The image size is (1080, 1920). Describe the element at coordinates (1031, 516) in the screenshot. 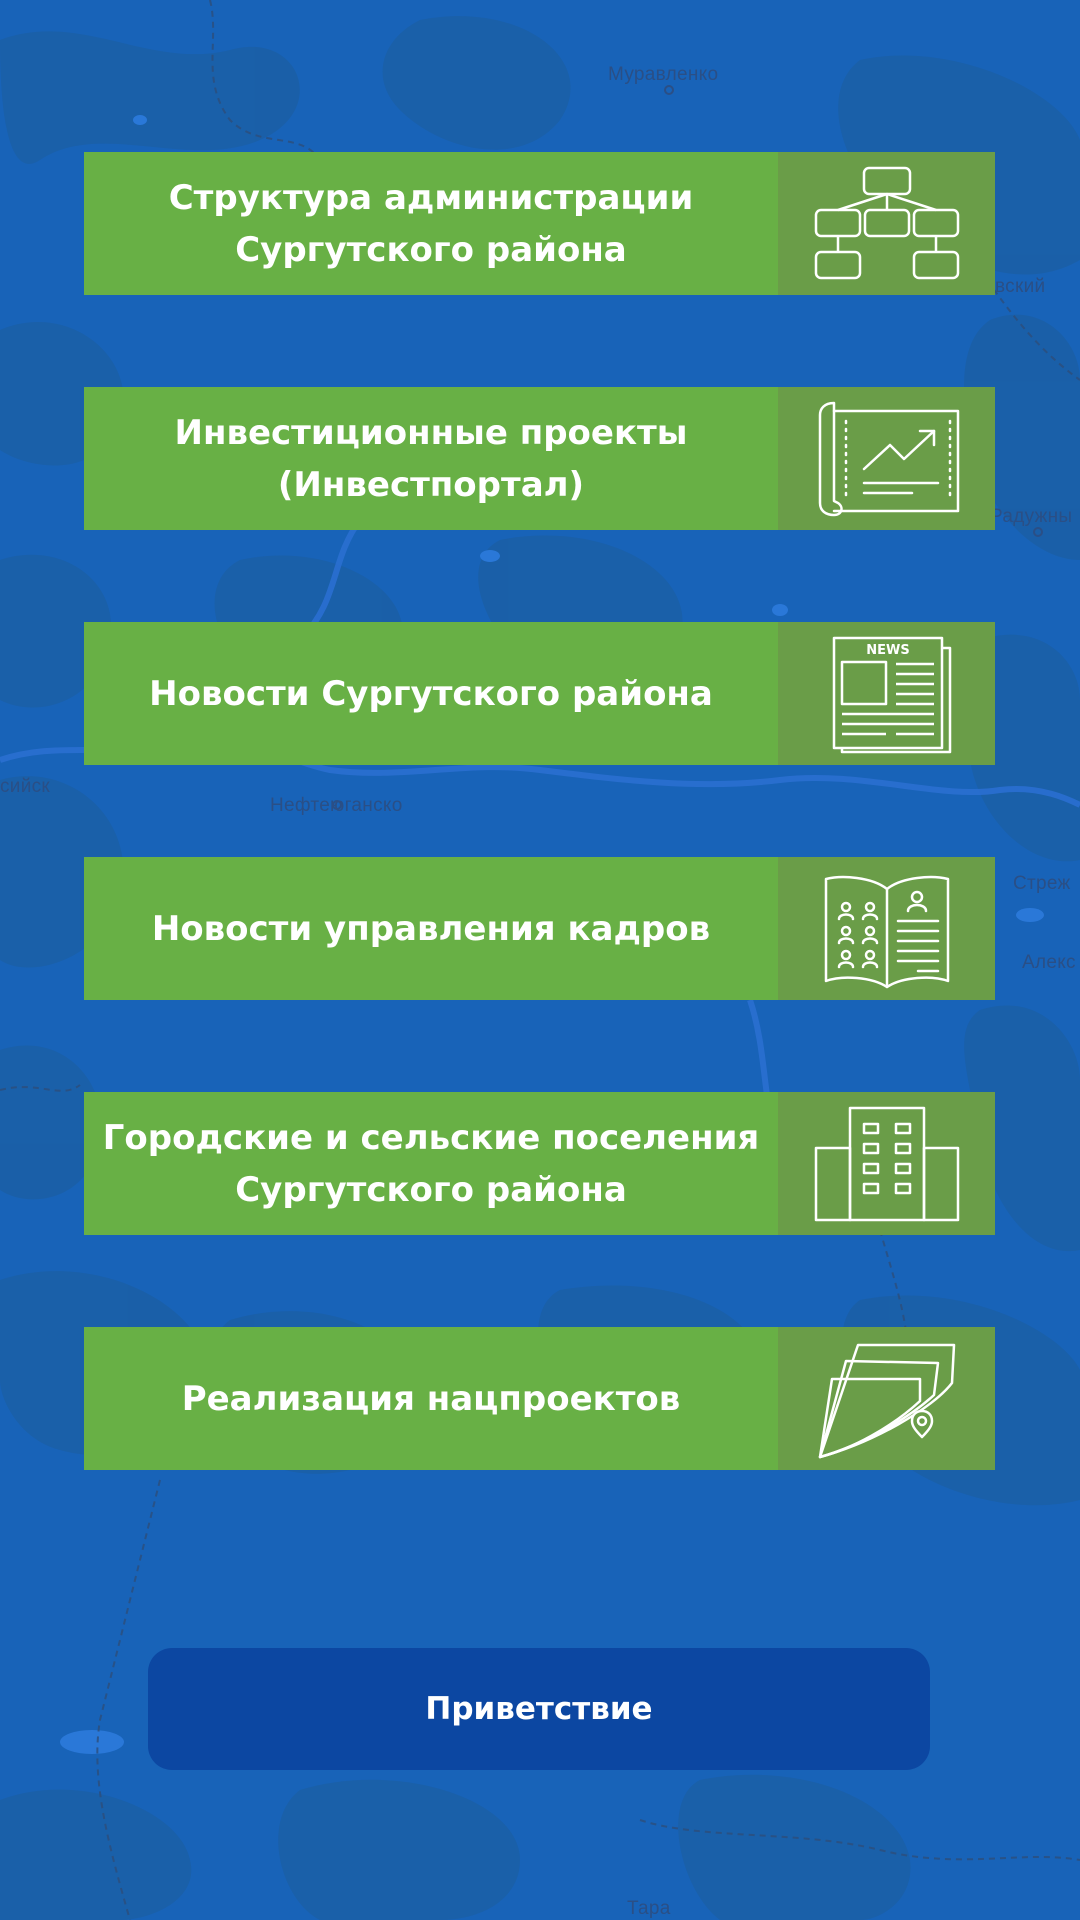

I see `map-label-raduzhny: Радужны` at that location.